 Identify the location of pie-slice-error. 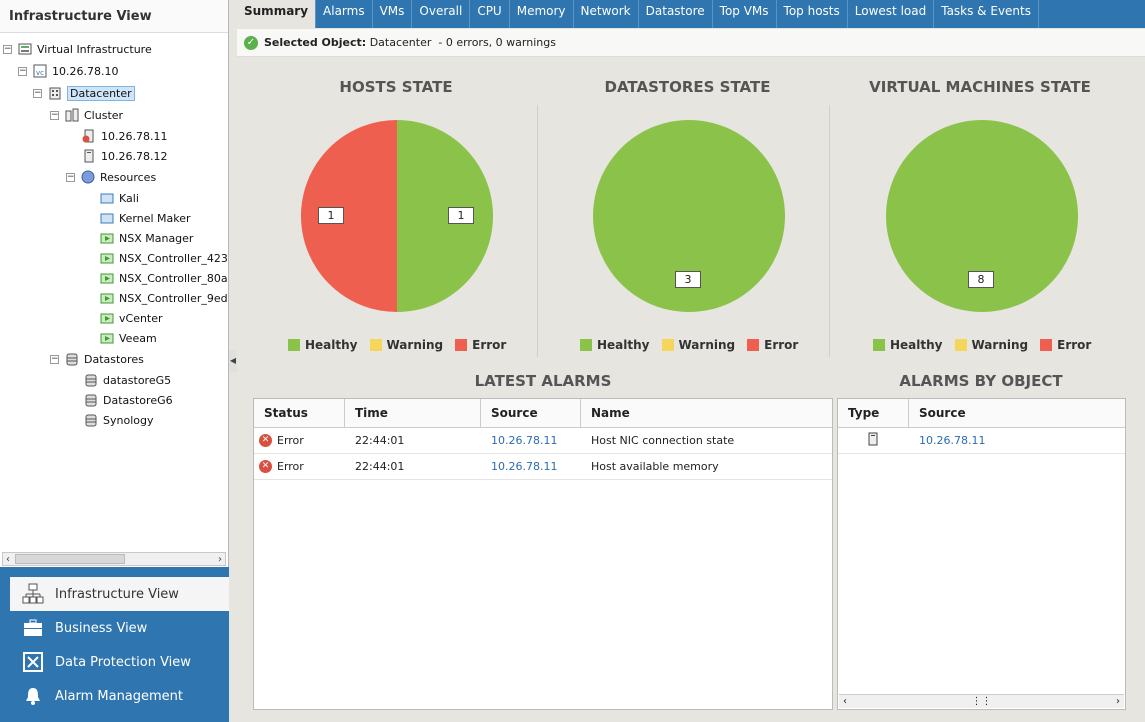
(348, 216).